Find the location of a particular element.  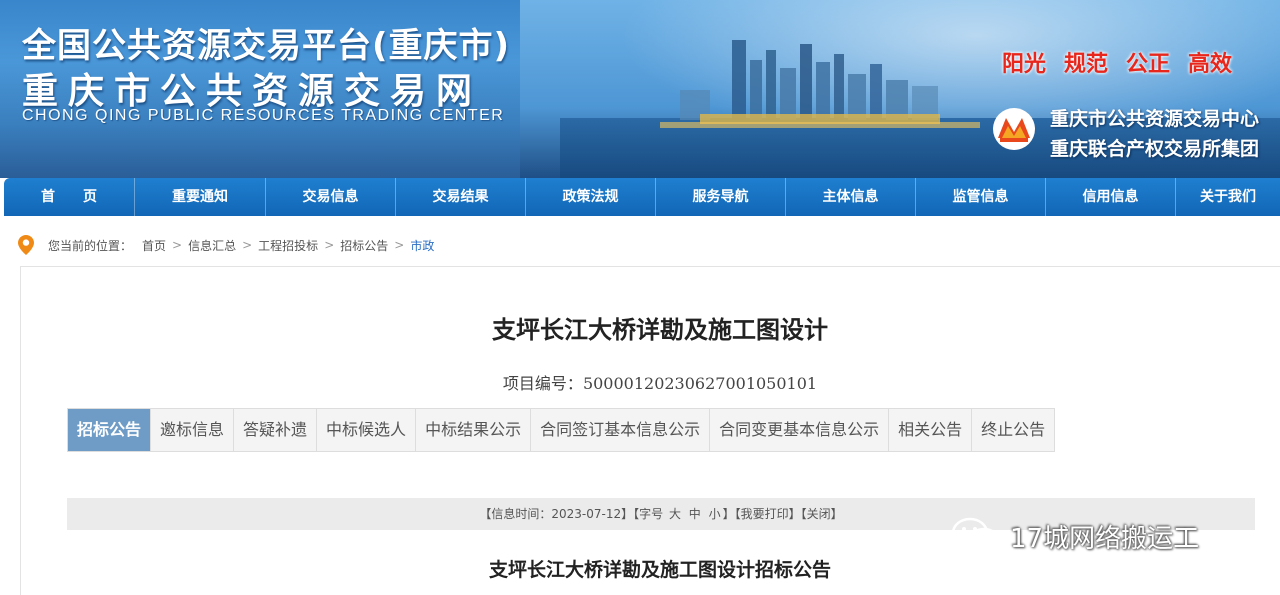

wechat-icon is located at coordinates (975, 535).